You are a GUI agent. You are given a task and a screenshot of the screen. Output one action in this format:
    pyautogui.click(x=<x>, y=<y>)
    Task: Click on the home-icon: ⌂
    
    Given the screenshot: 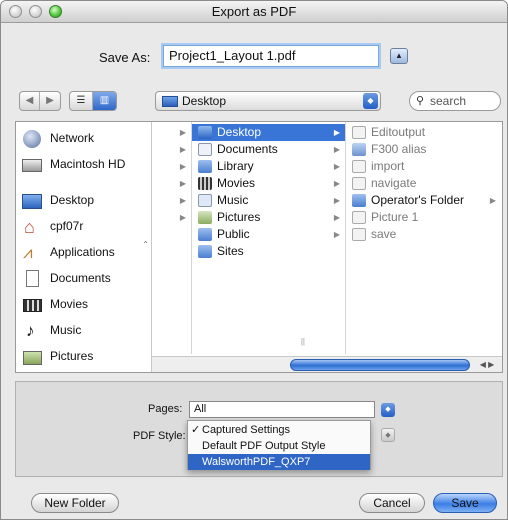 What is the action you would take?
    pyautogui.click(x=29, y=226)
    